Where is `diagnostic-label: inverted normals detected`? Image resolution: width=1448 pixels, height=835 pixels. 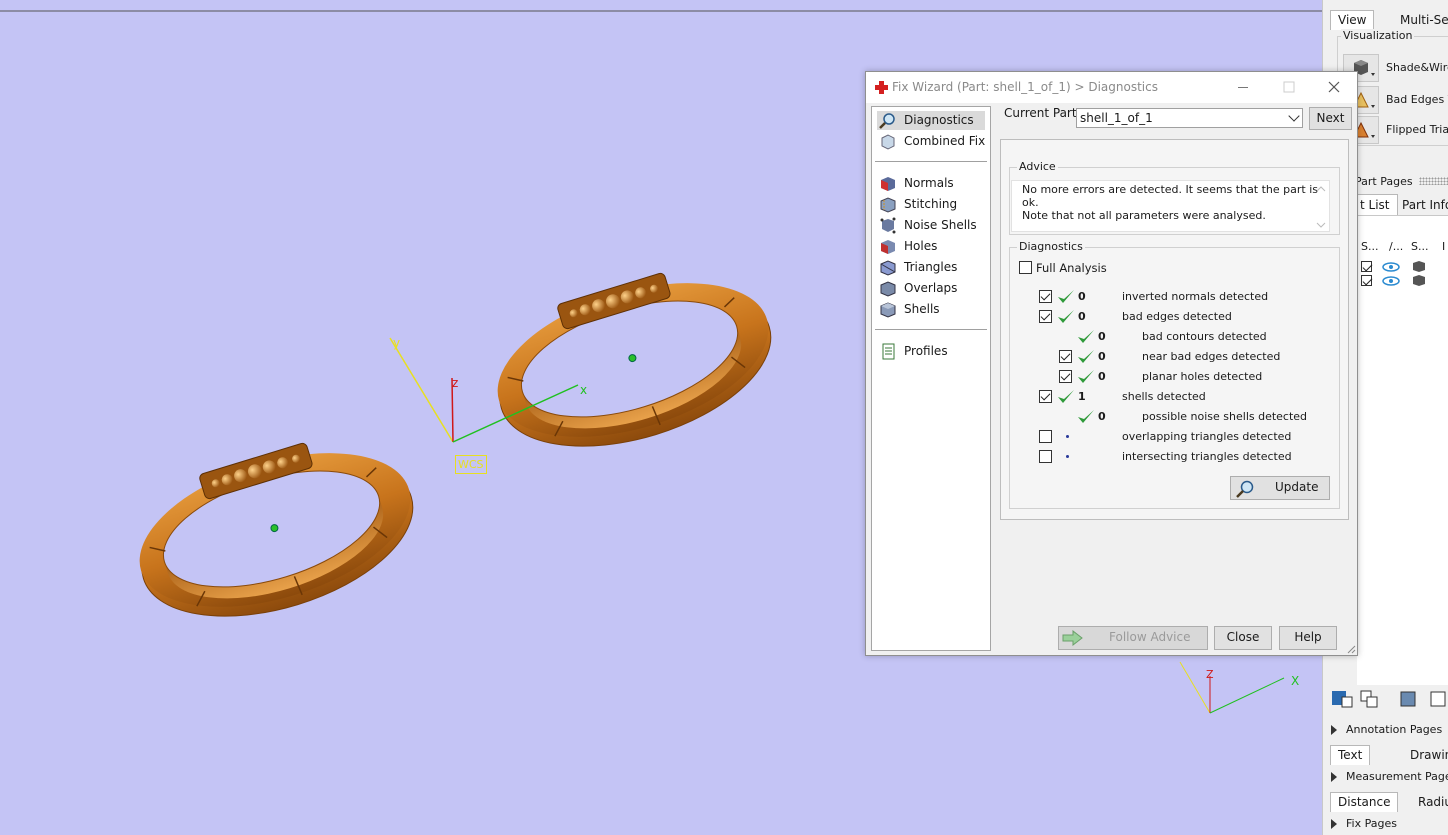 diagnostic-label: inverted normals detected is located at coordinates (1195, 296).